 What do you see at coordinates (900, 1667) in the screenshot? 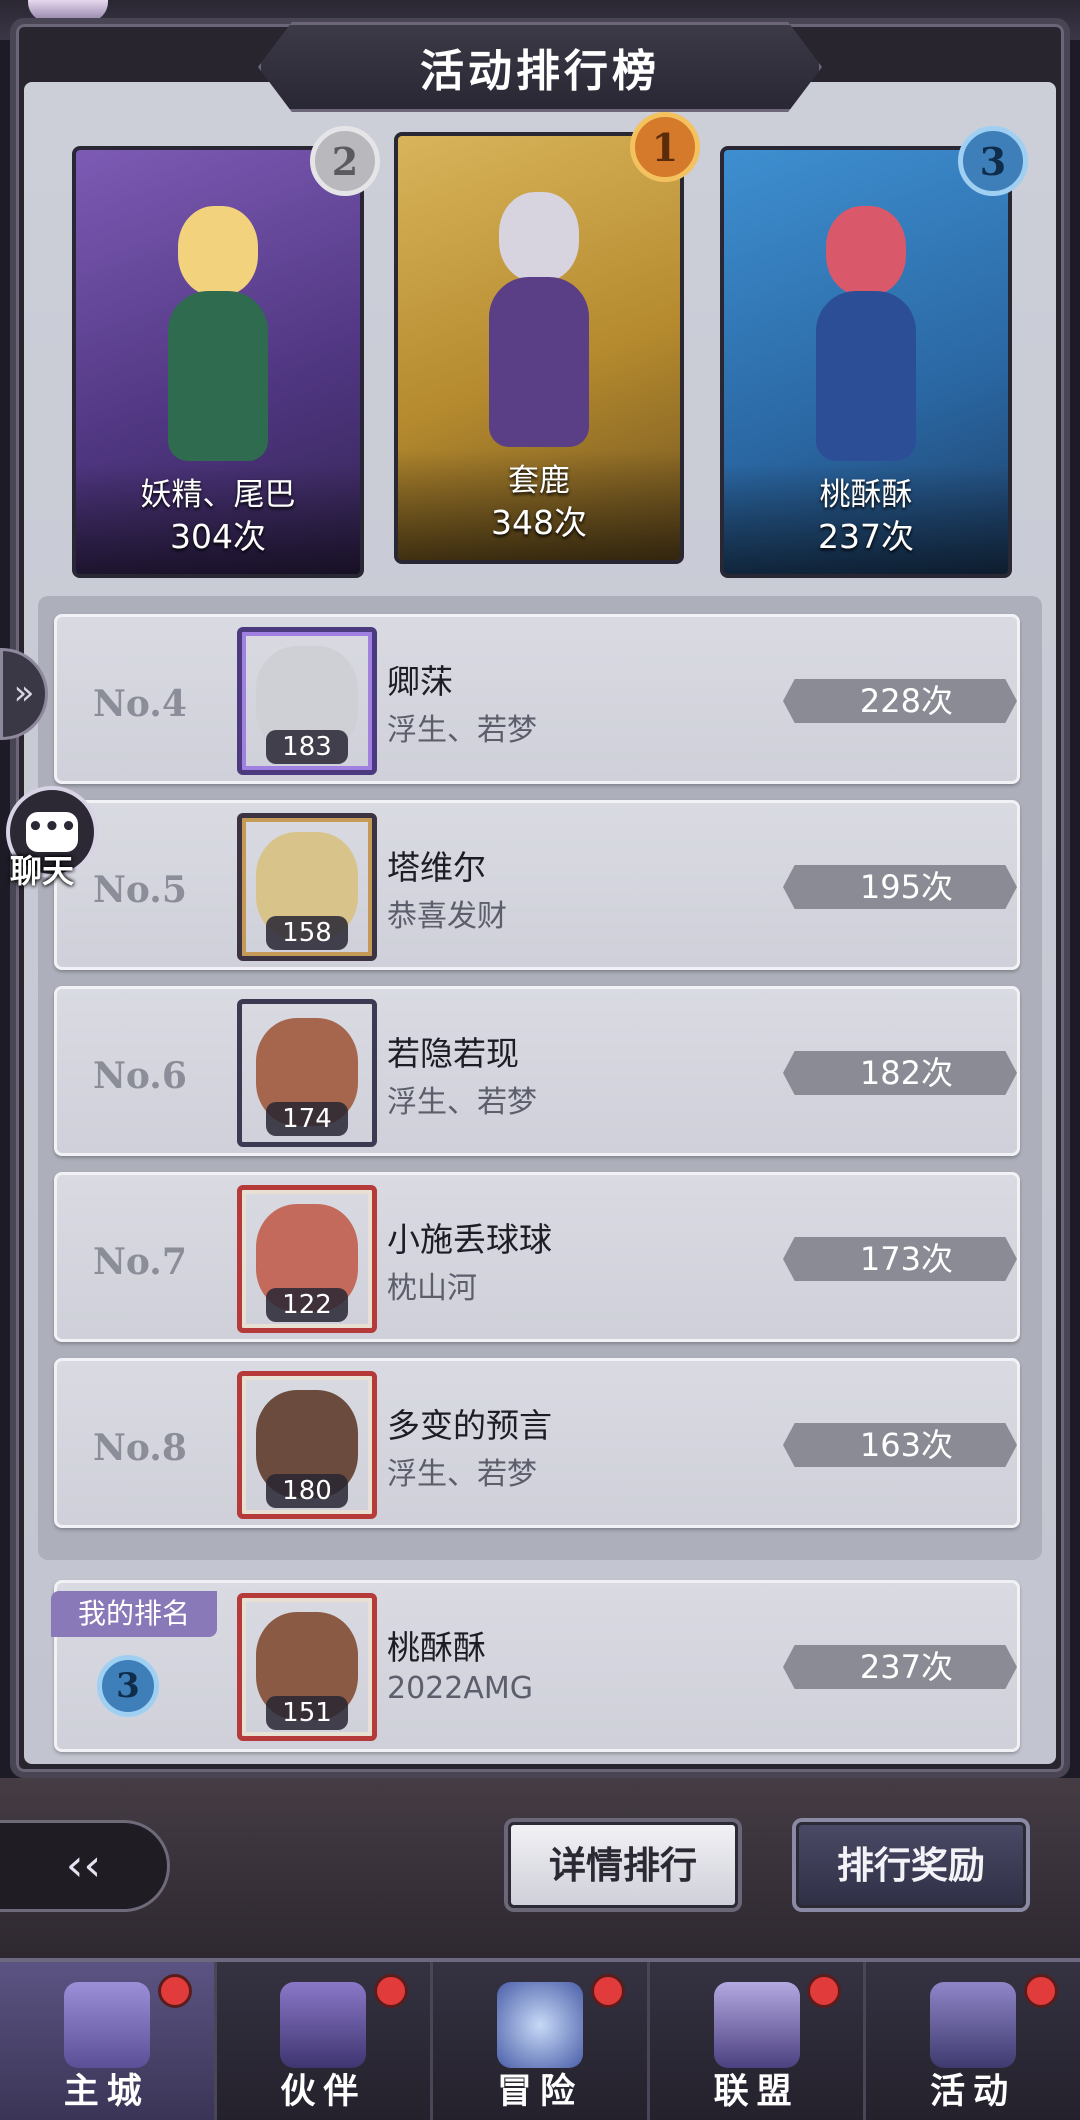
I see `count-badge: 237次` at bounding box center [900, 1667].